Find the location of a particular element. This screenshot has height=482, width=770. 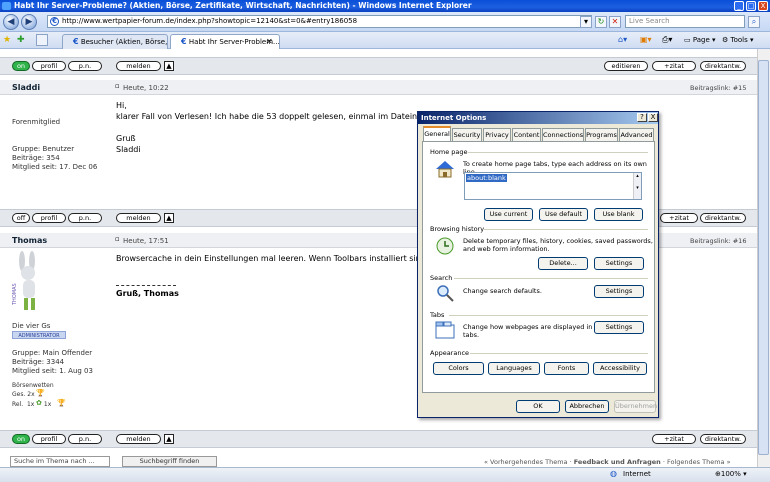

forward-icon: ▶ is located at coordinates (29, 22).